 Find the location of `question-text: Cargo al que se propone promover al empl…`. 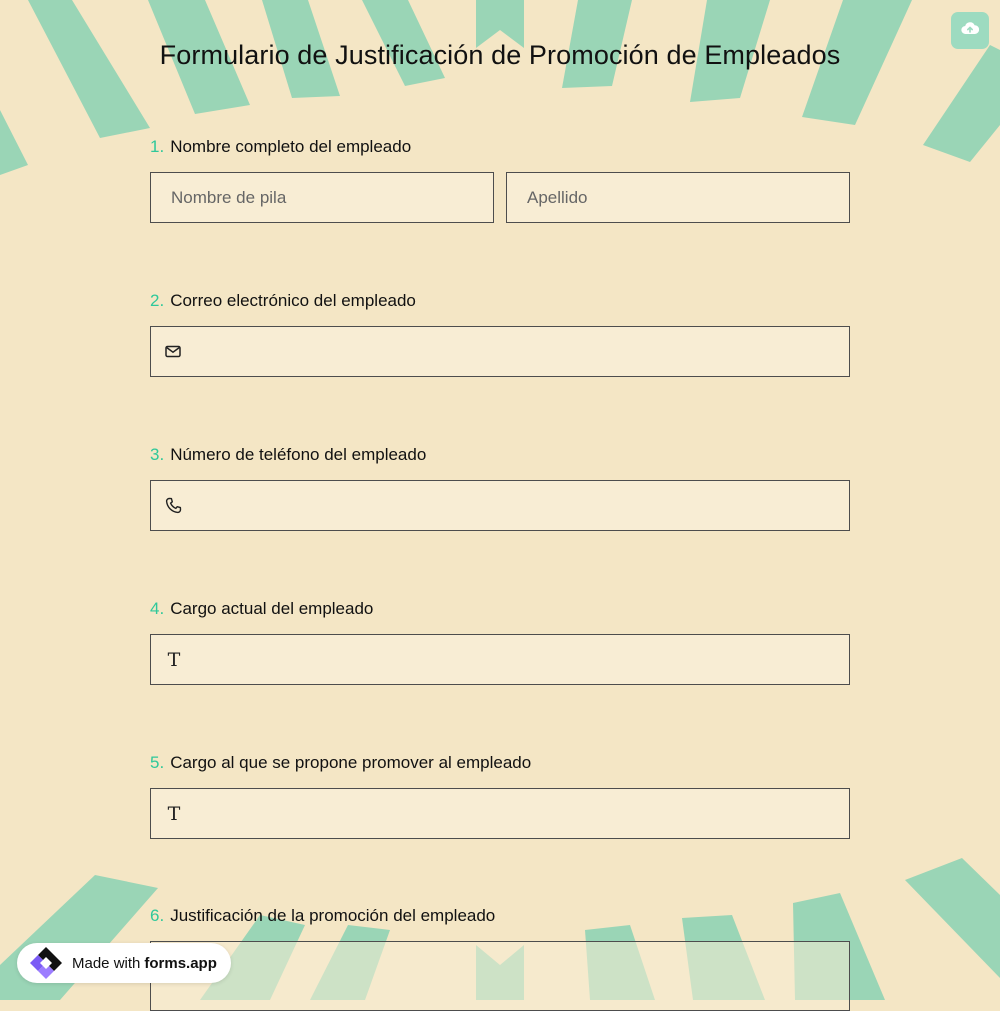

question-text: Cargo al que se propone promover al empl… is located at coordinates (351, 762).